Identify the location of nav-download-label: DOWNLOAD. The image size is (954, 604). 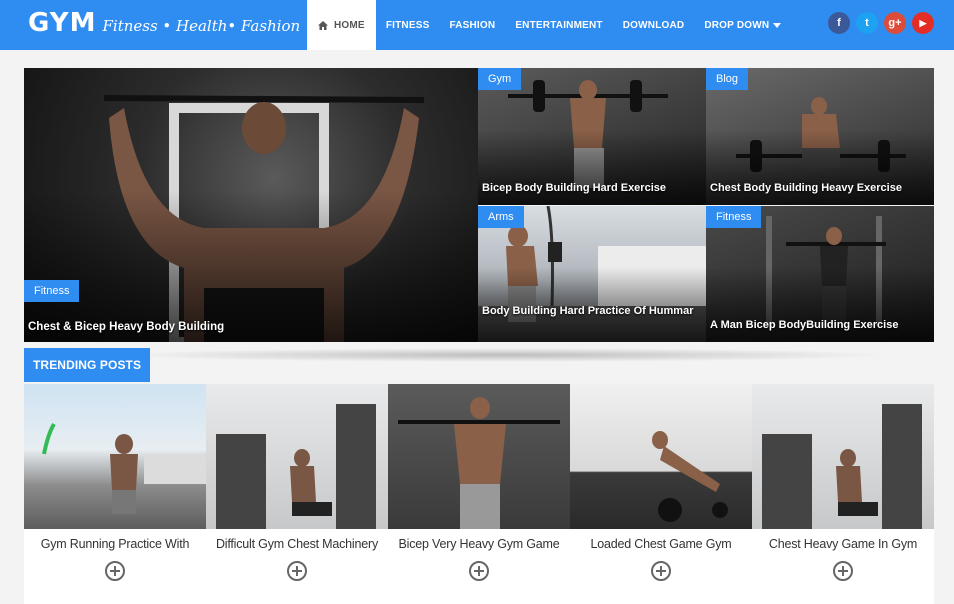
(653, 25).